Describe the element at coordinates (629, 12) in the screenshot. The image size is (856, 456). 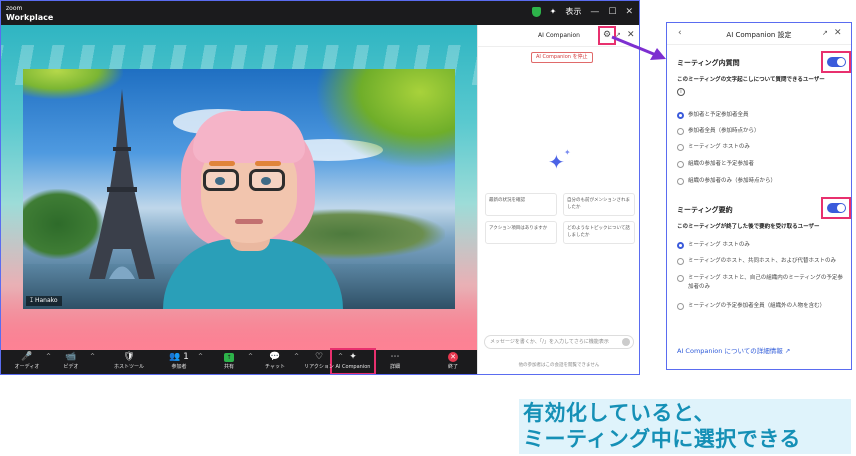
I see `close-window-button: ✕` at that location.